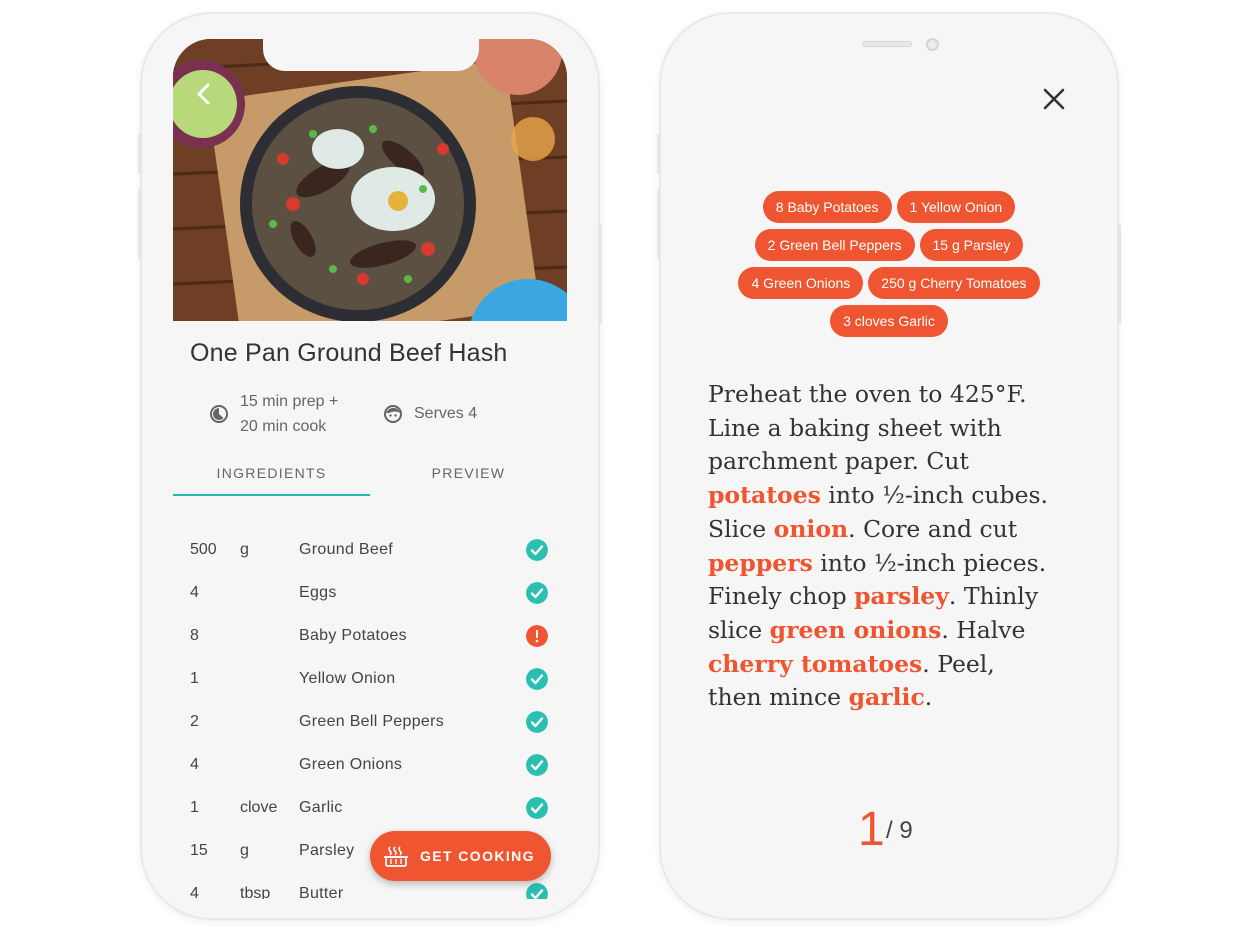 The height and width of the screenshot is (932, 1260). I want to click on cooking-pot-icon, so click(396, 856).